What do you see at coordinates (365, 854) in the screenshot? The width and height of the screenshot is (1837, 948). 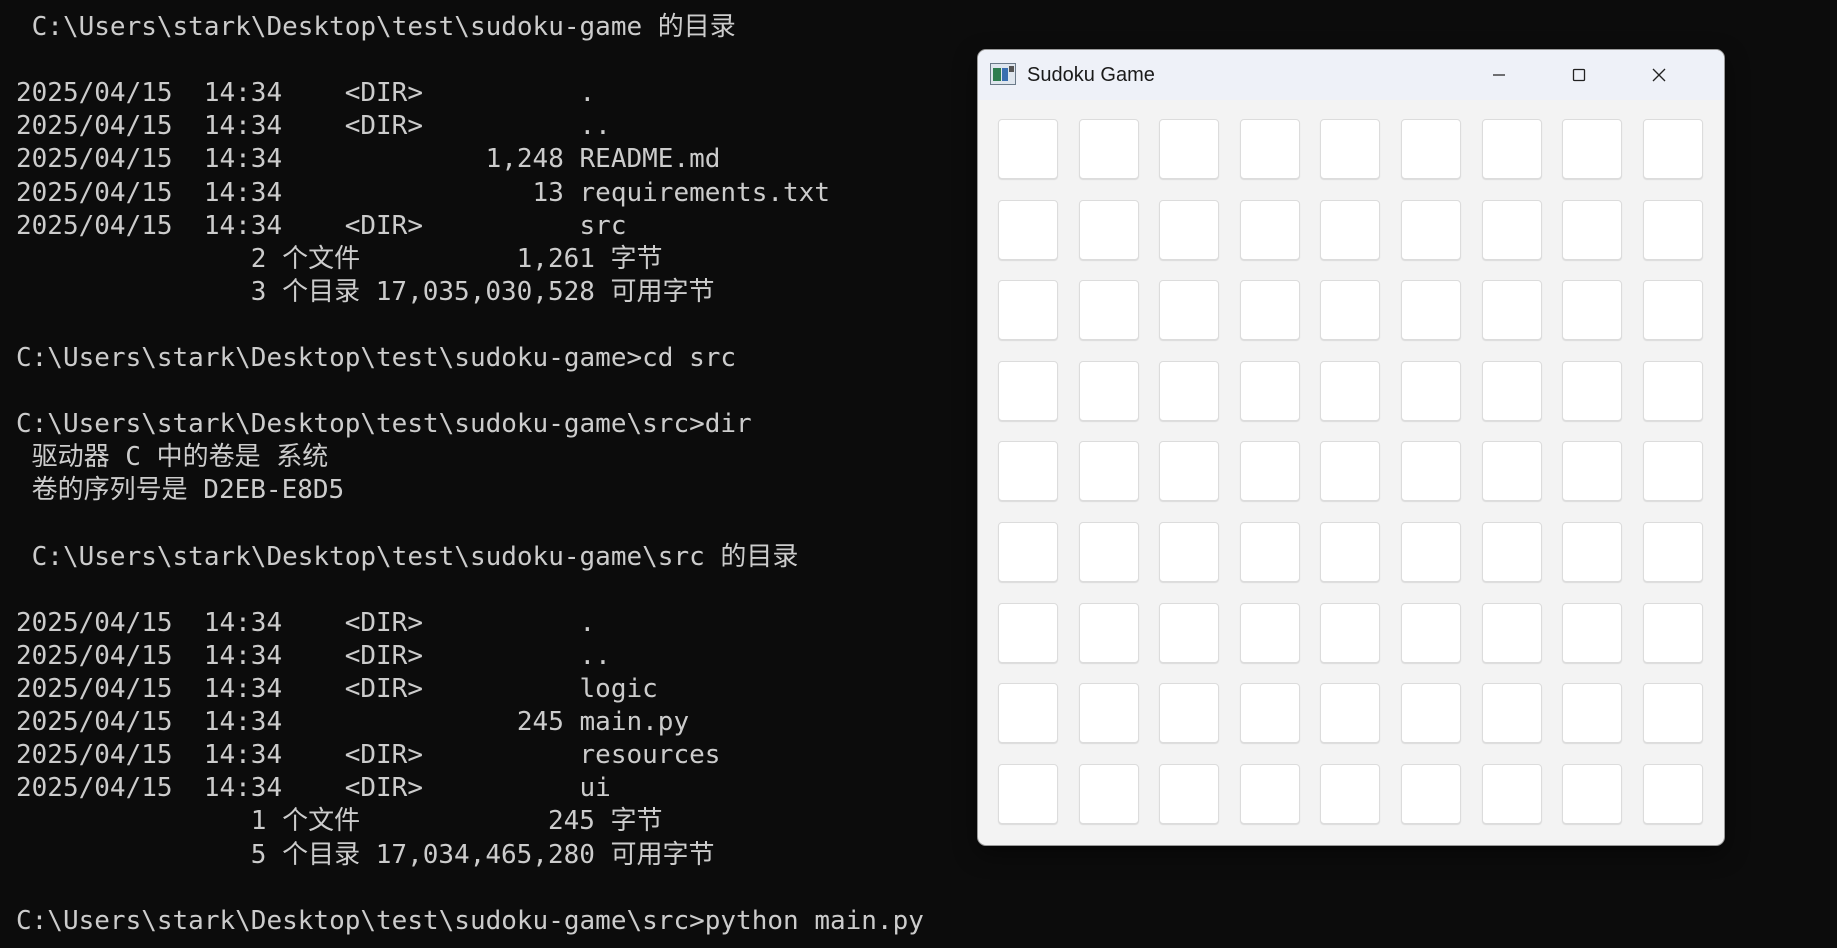 I see `terminal-line: 5 个目录 17,034,465,280 可用字节` at bounding box center [365, 854].